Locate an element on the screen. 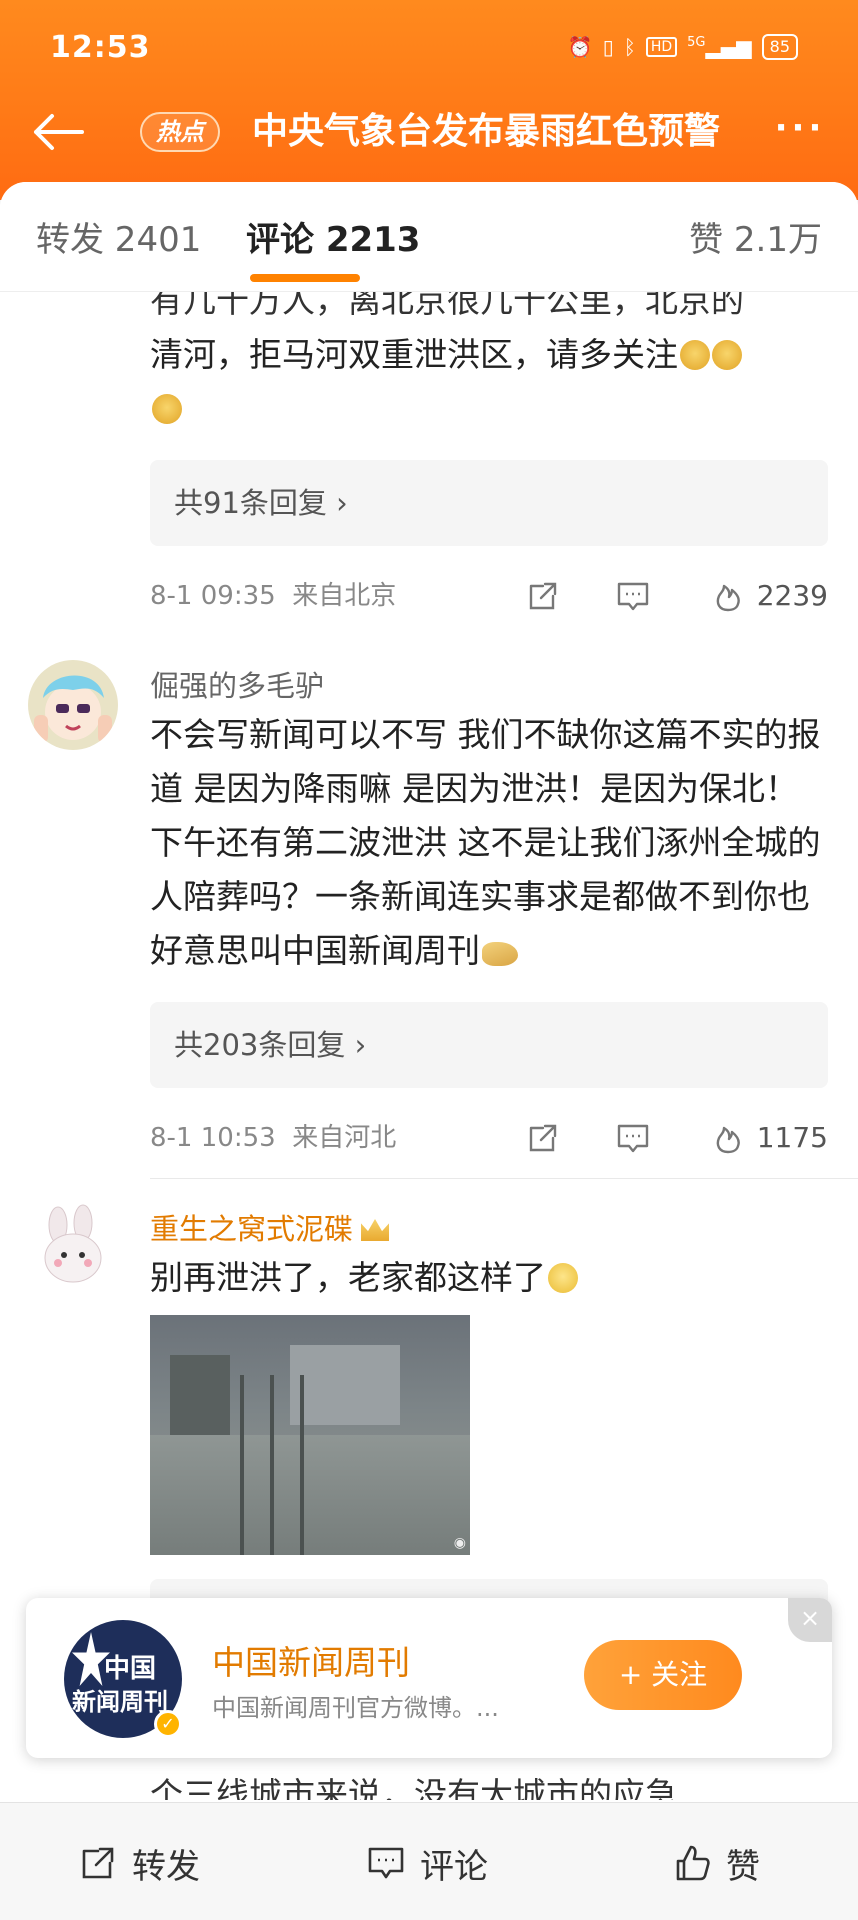 The height and width of the screenshot is (1920, 858). alarm-icon: ⏰ is located at coordinates (580, 47).